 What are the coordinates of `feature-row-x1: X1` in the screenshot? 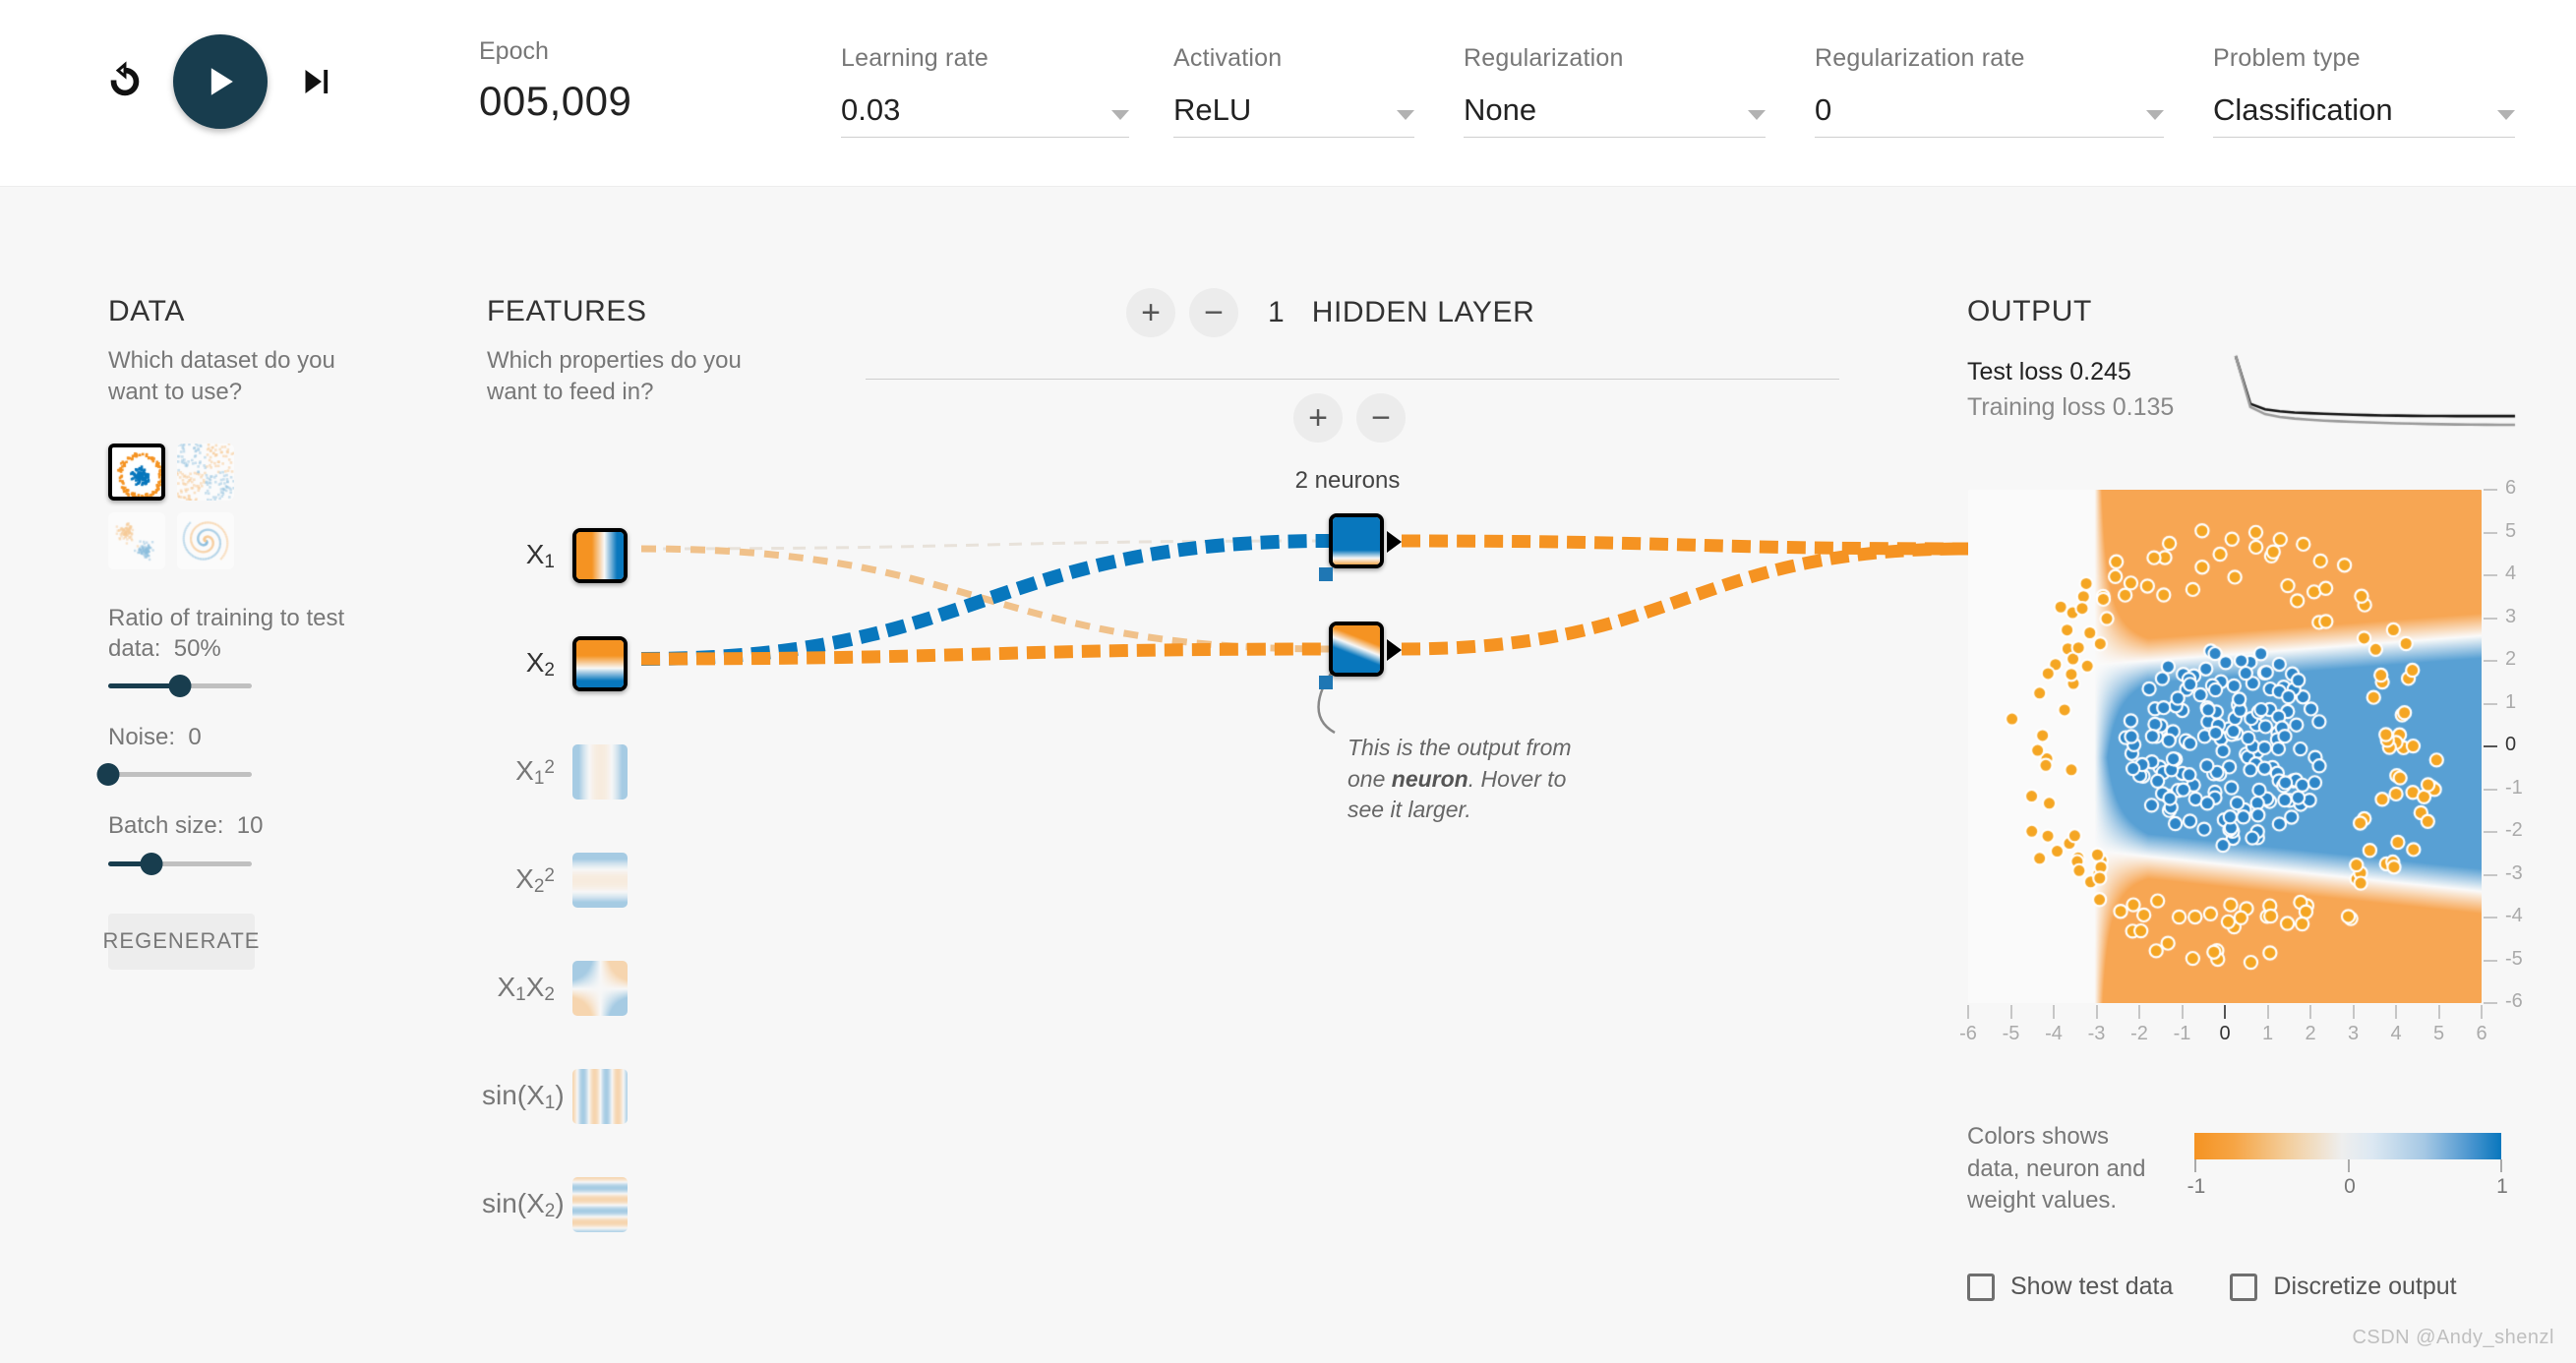 It's located at (555, 556).